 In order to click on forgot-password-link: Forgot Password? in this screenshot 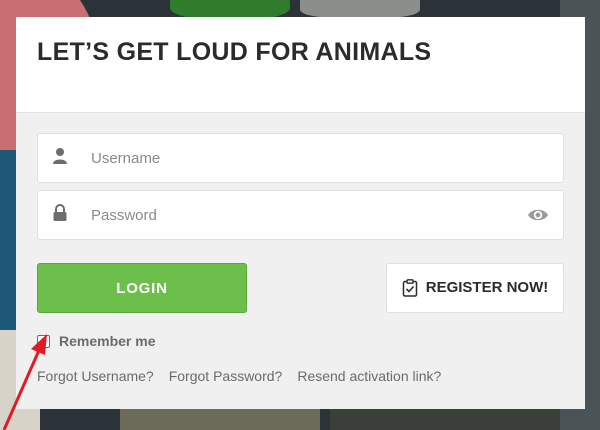, I will do `click(226, 376)`.